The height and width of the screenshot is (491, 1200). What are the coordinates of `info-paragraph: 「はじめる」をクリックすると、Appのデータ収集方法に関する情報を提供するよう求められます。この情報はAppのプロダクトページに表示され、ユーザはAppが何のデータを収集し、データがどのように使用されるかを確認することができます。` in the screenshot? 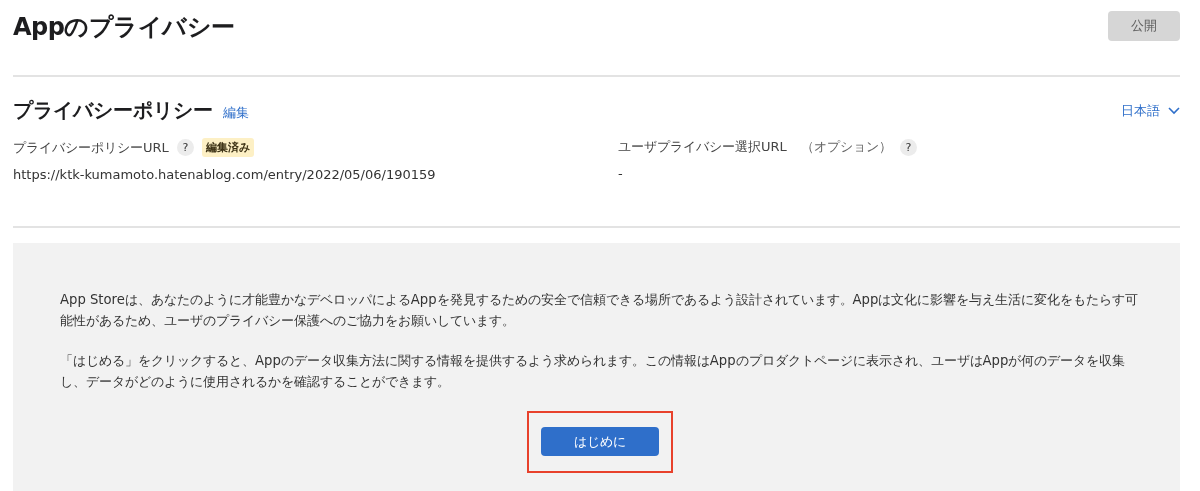 It's located at (593, 371).